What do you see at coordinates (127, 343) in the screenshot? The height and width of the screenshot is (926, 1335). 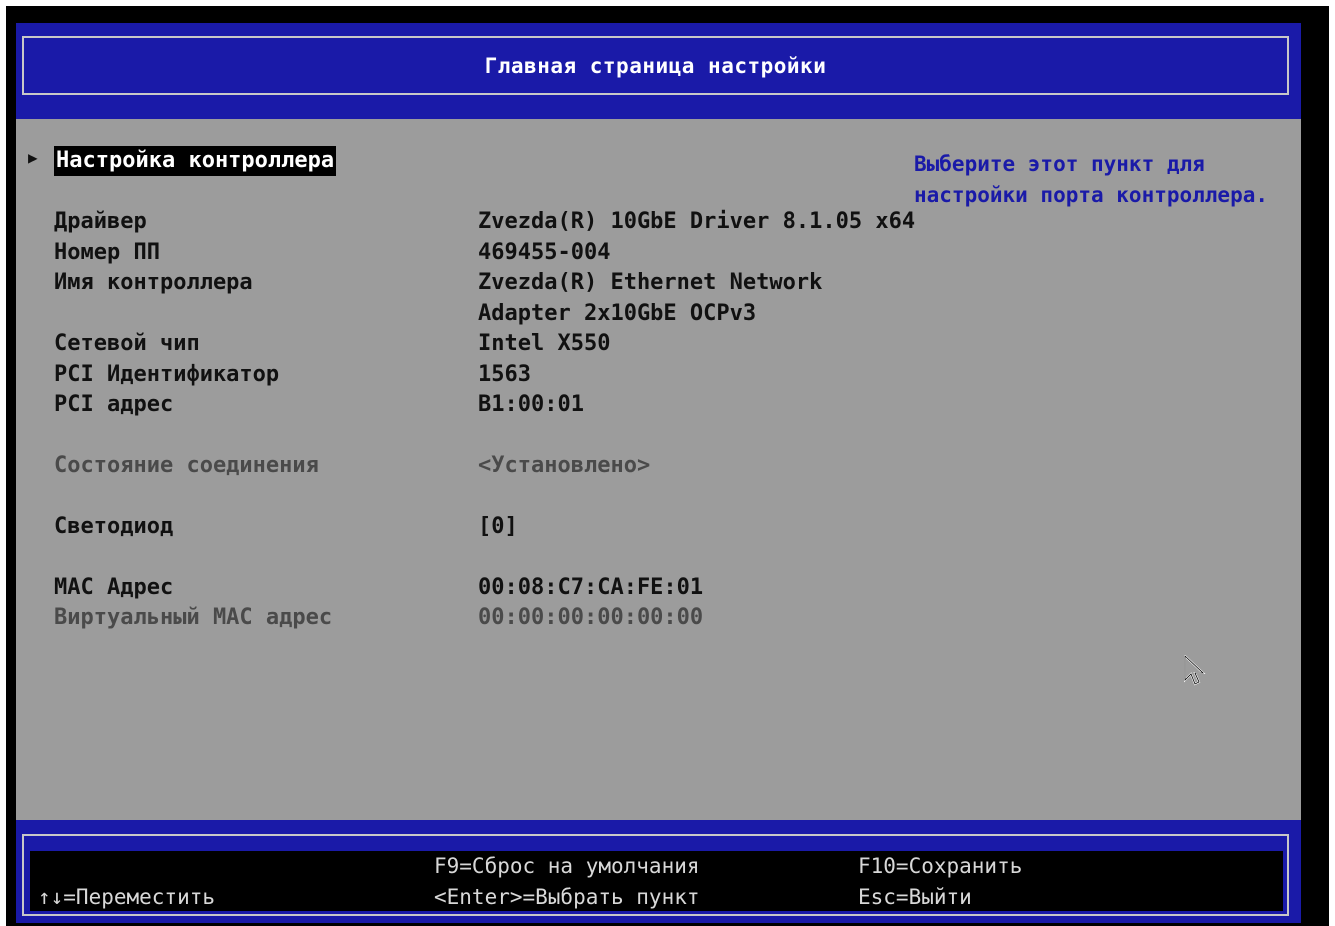 I see `network-chip-label: Сетевой чип` at bounding box center [127, 343].